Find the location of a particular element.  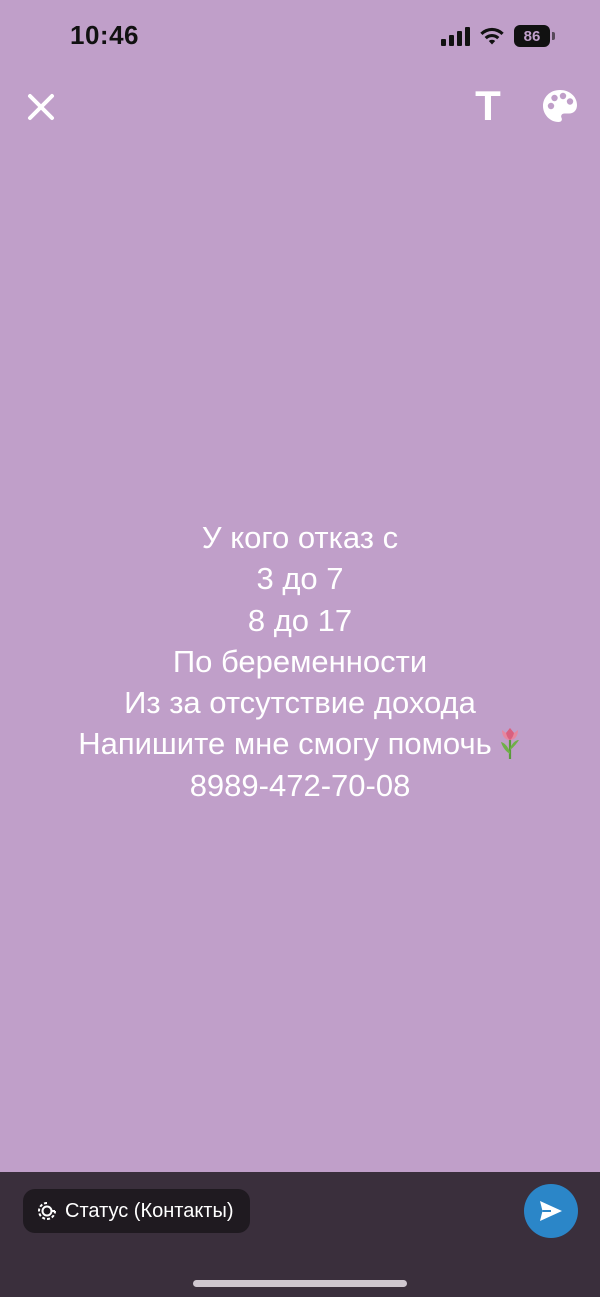

tulip-icon is located at coordinates (509, 744).